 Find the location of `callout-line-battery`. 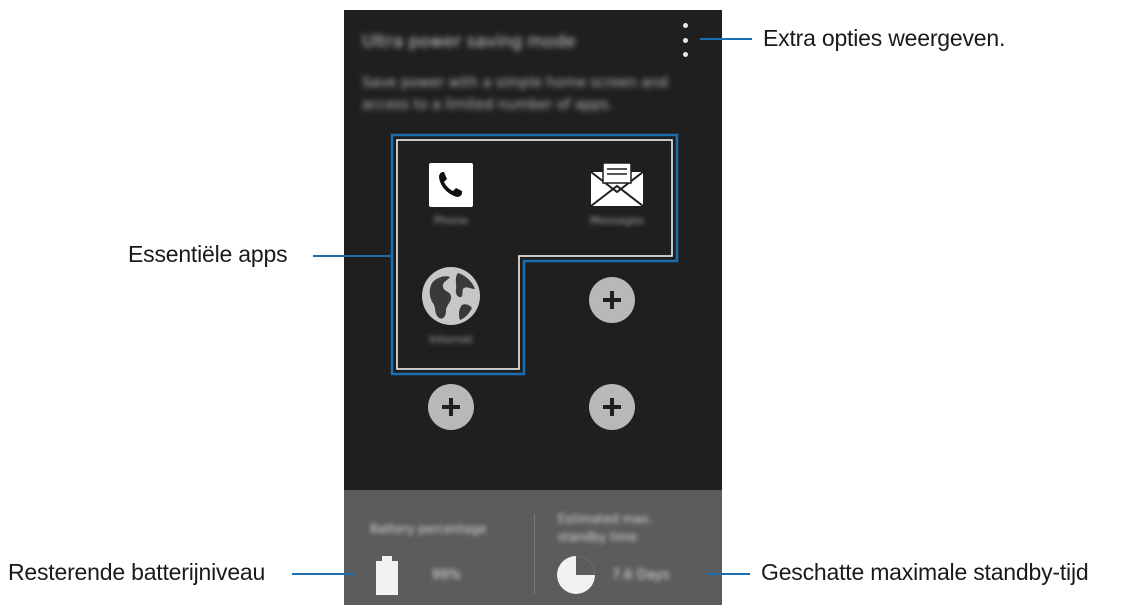

callout-line-battery is located at coordinates (324, 574).